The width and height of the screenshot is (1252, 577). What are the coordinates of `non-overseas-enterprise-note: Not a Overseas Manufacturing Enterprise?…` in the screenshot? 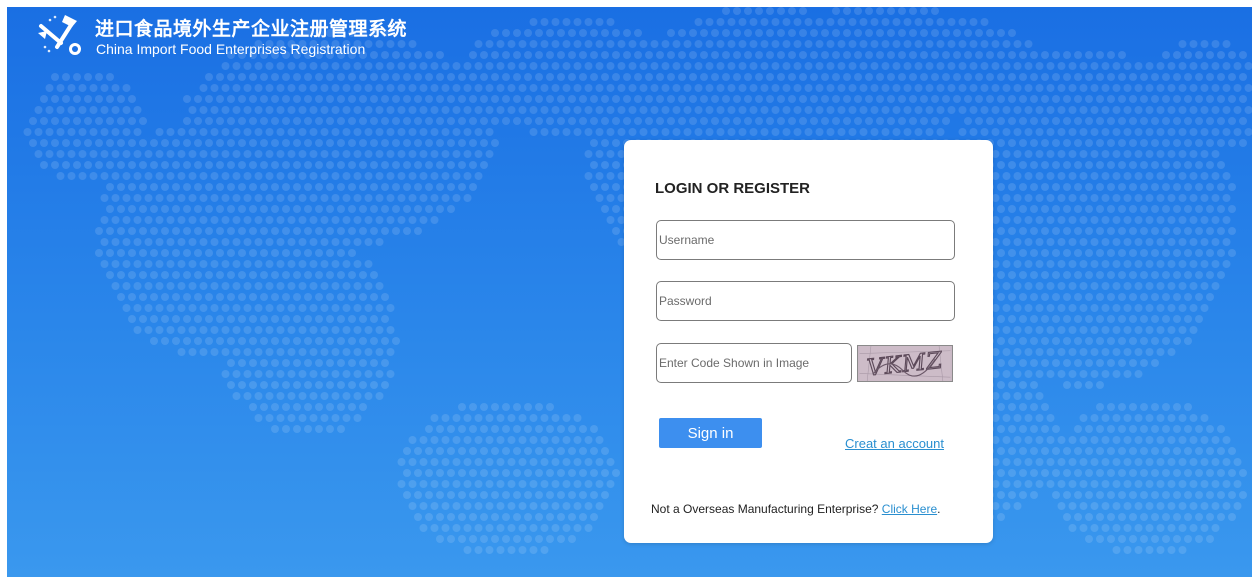 It's located at (795, 509).